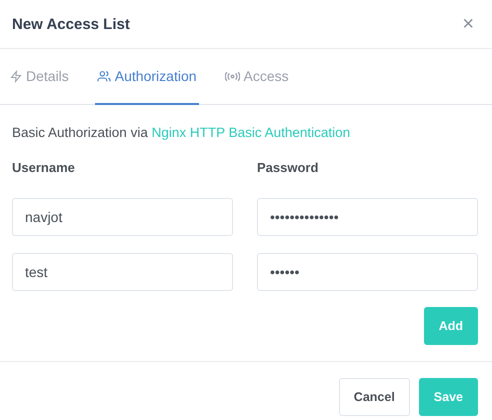 This screenshot has width=492, height=420. I want to click on password-field: ••••••••••••••, so click(367, 217).